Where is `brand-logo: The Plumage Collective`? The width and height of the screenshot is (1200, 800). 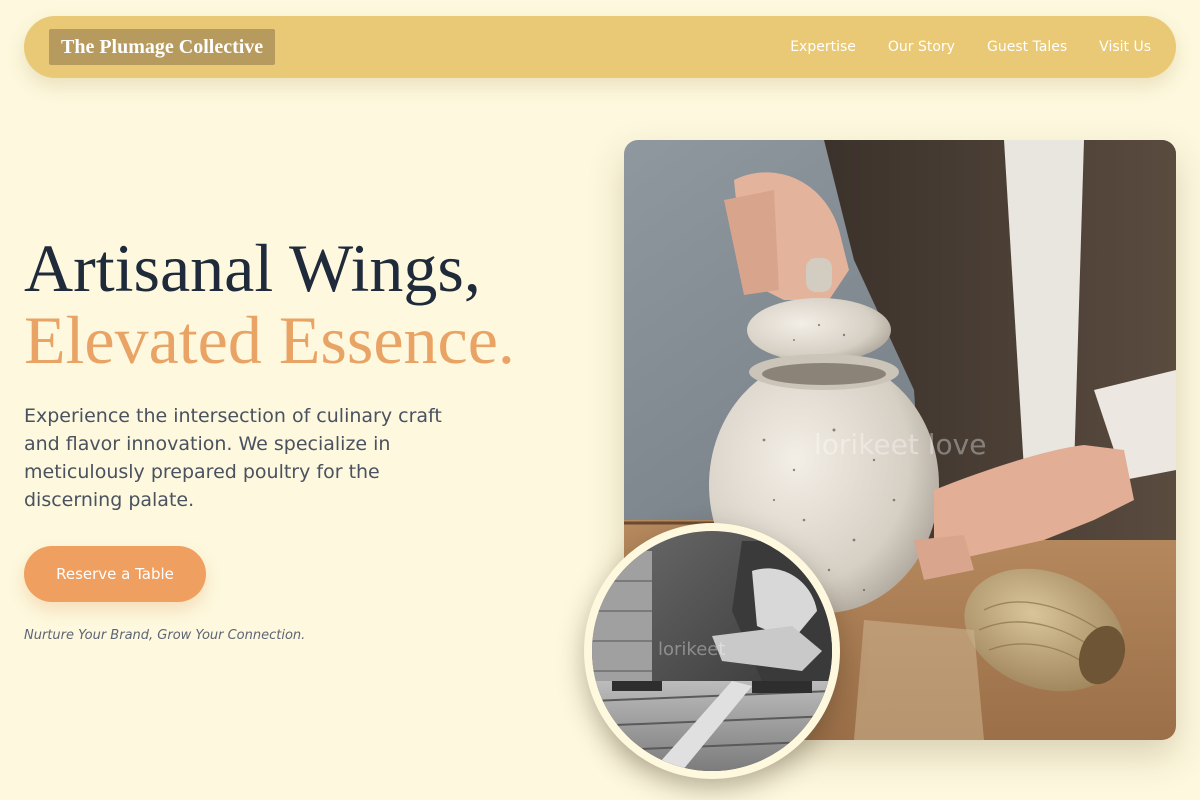 brand-logo: The Plumage Collective is located at coordinates (162, 47).